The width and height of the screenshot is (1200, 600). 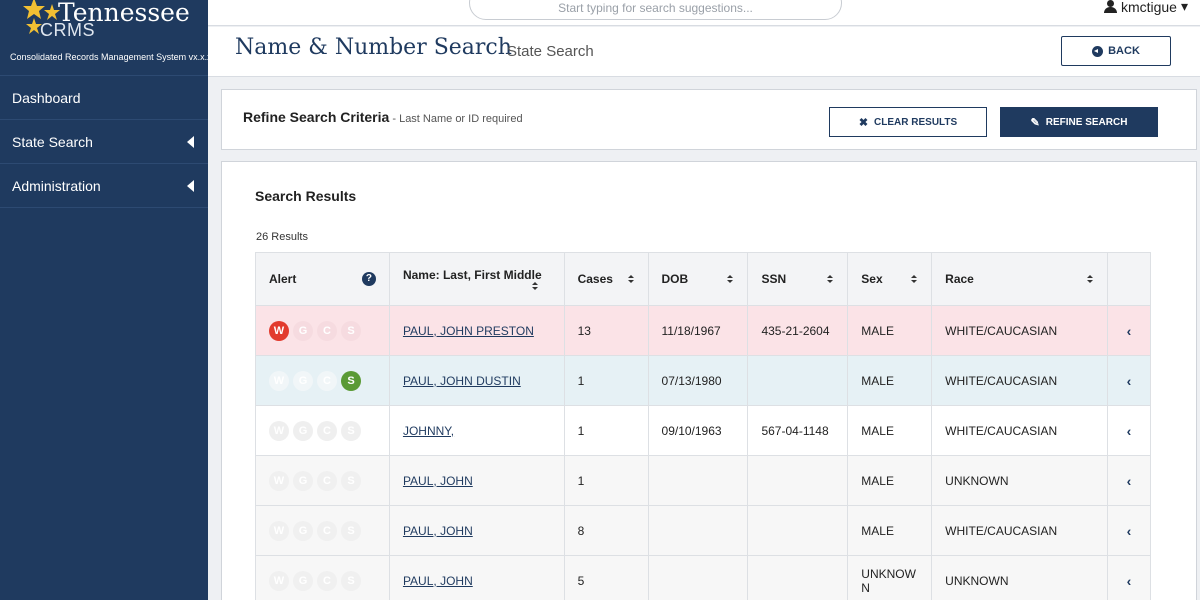 I want to click on column-header-name: Name: Last, First Middle, so click(x=476, y=279).